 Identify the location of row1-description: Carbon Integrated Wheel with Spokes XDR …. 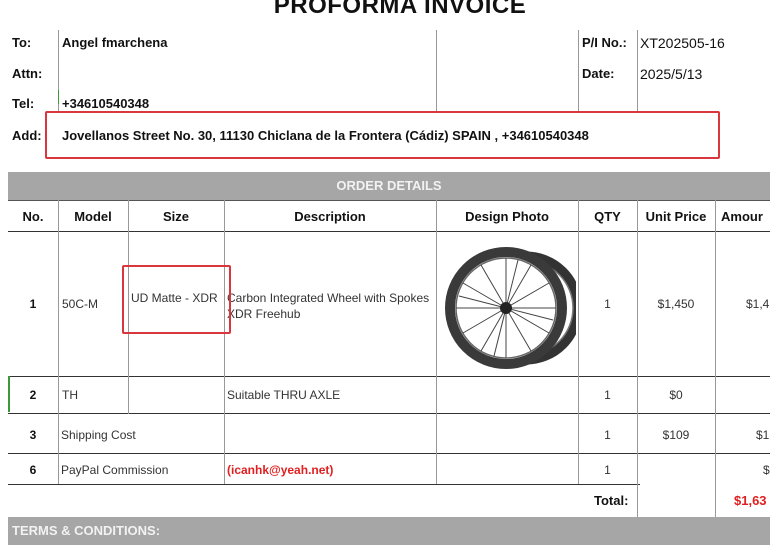
(328, 306).